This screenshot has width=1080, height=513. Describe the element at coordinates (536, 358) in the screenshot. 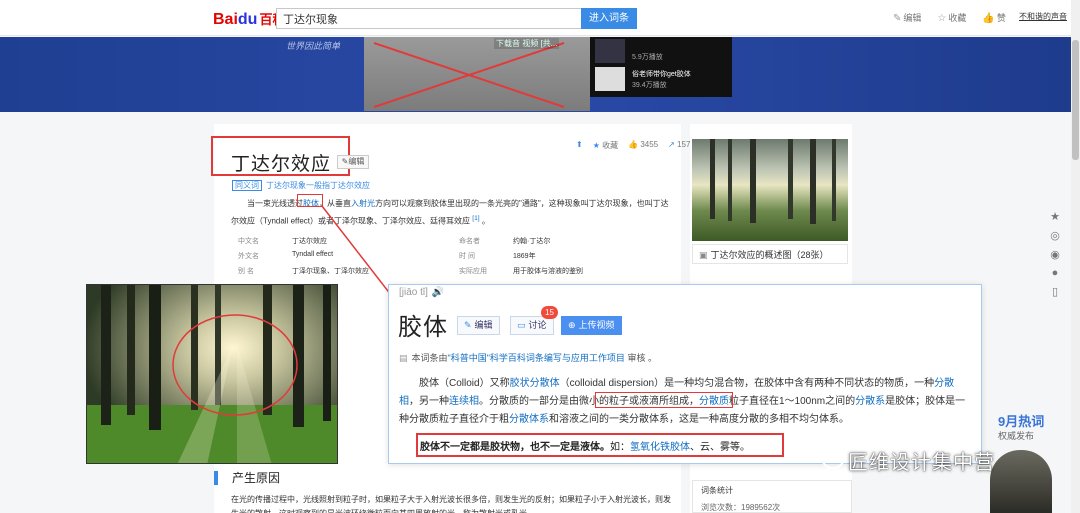

I see `review-project-link: "科普中国"科学百科词条编写与应用工作项目` at that location.